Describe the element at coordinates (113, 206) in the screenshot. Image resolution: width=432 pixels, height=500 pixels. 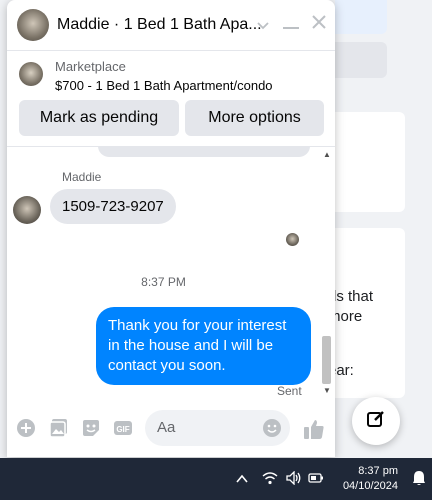
I see `incoming-message-bubble: 1509-723-9207` at that location.